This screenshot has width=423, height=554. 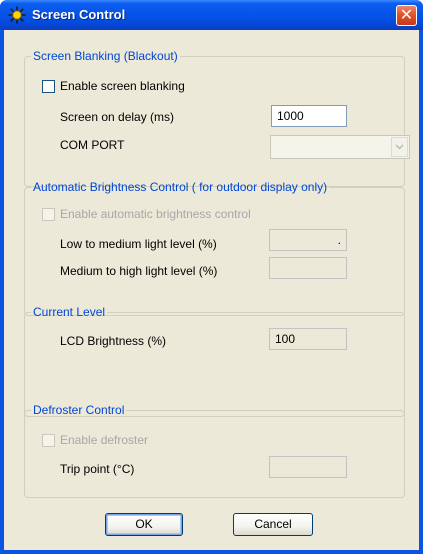 What do you see at coordinates (273, 524) in the screenshot?
I see `cancel-button: Cancel` at bounding box center [273, 524].